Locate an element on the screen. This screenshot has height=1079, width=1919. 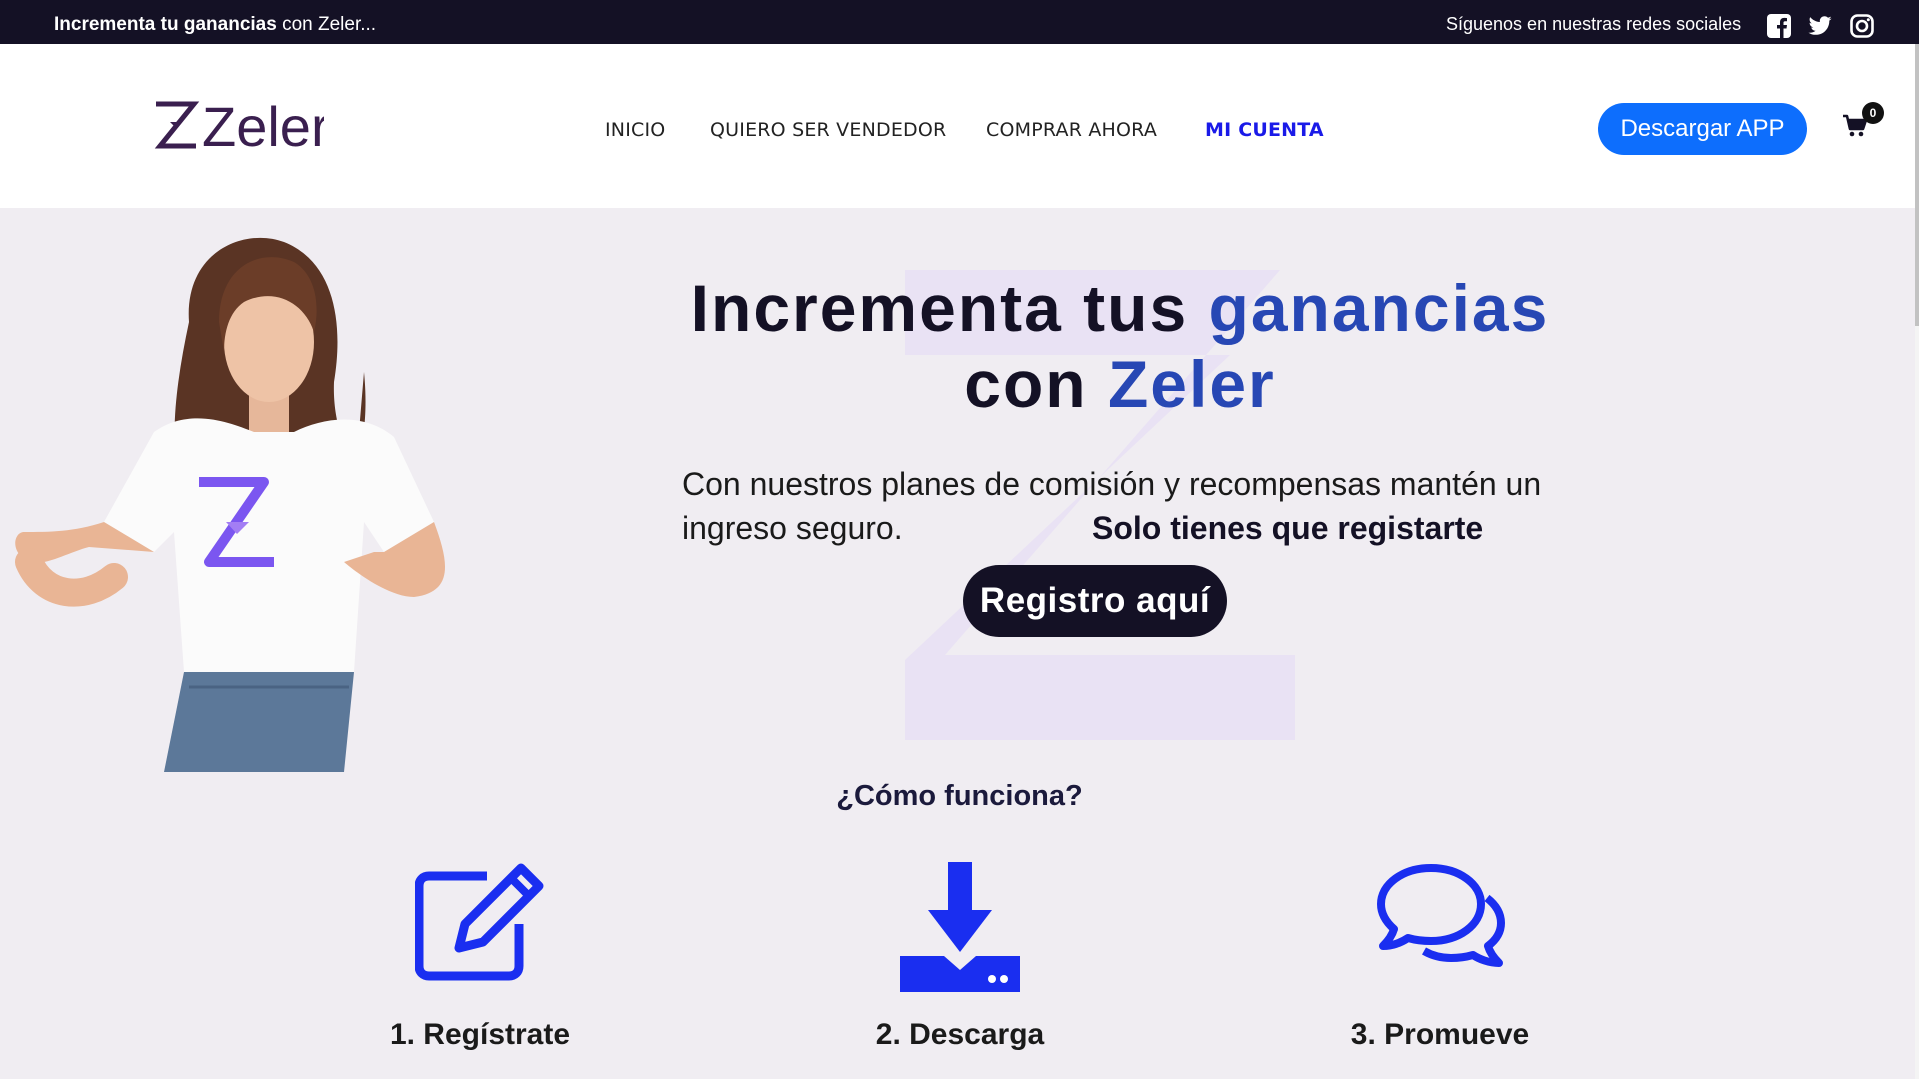
scrollbar is located at coordinates (1917, 561).